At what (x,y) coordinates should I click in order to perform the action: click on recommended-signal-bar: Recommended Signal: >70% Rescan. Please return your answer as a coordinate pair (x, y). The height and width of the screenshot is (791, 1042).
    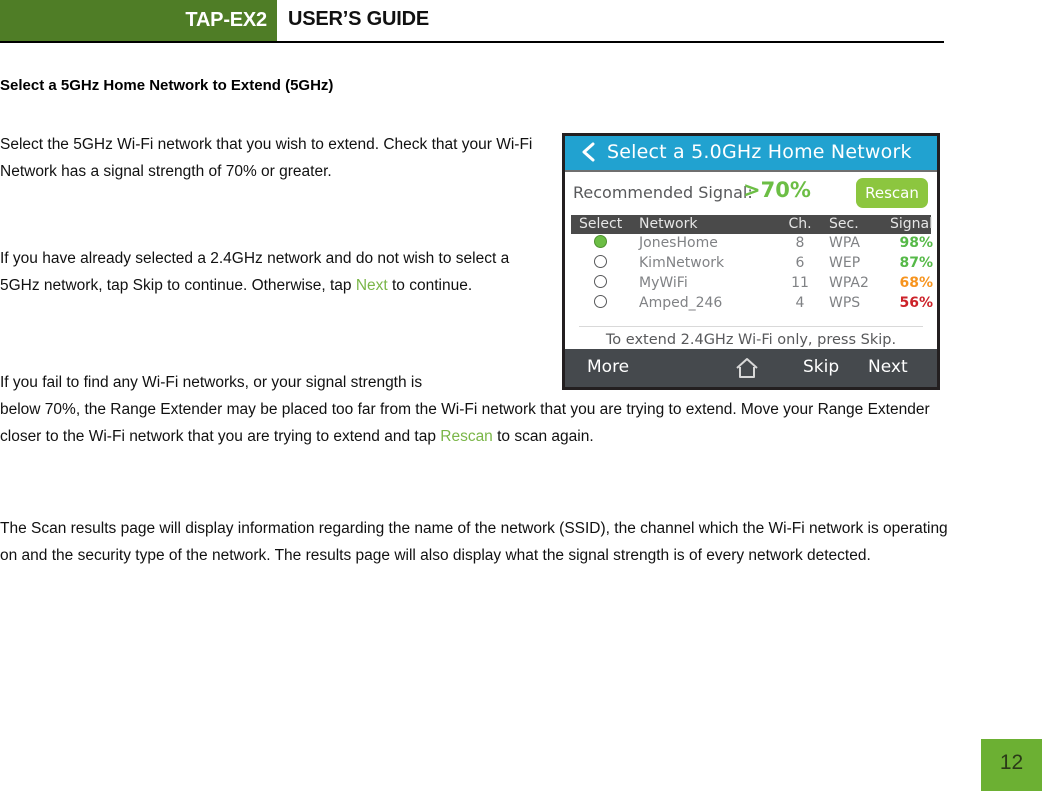
    Looking at the image, I should click on (751, 193).